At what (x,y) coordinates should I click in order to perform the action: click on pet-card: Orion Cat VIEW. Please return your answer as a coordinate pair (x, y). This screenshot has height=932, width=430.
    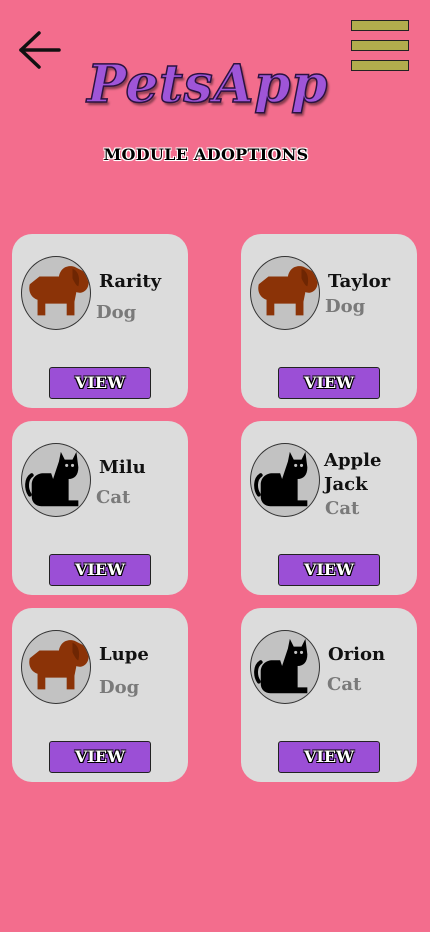
    Looking at the image, I should click on (329, 695).